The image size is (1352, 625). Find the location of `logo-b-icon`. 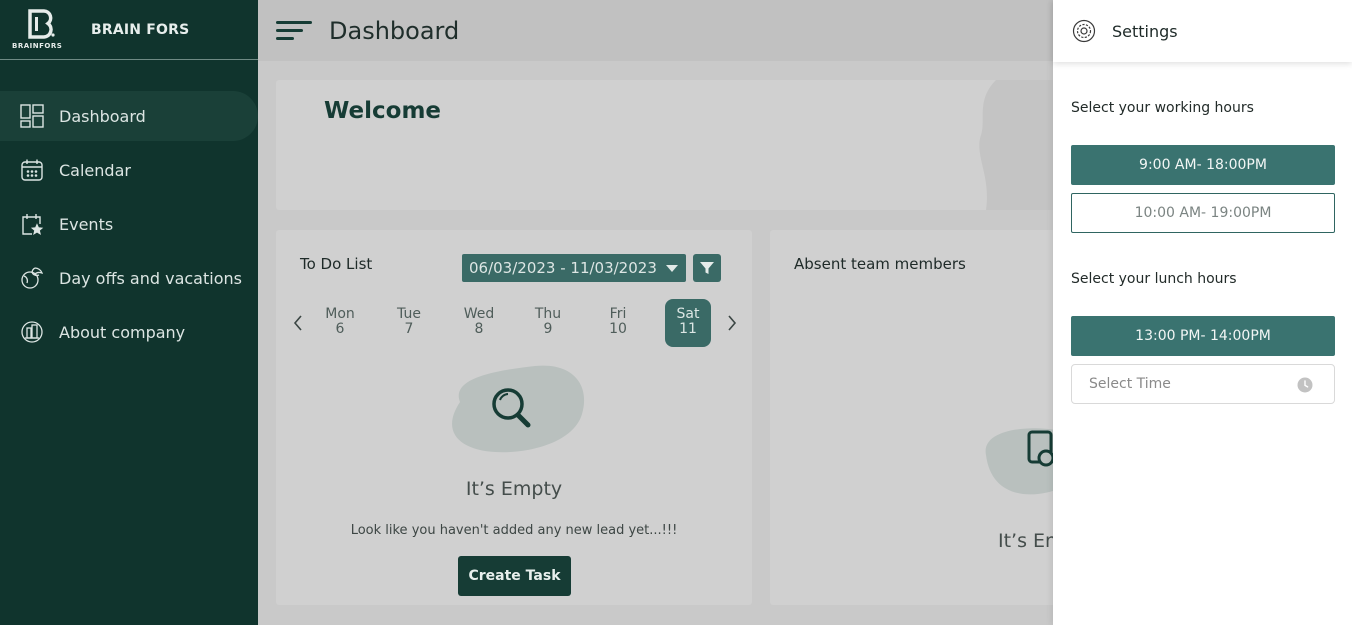

logo-b-icon is located at coordinates (41, 23).